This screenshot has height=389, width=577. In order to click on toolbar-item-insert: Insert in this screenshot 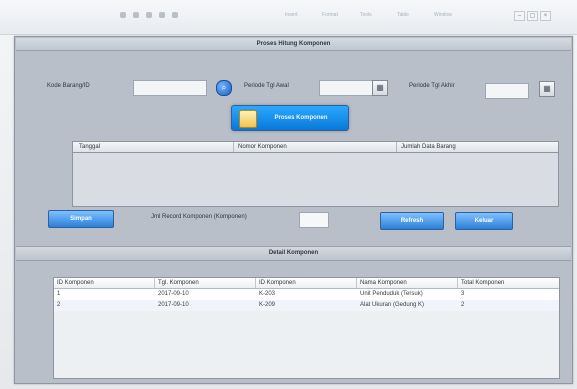, I will do `click(291, 15)`.